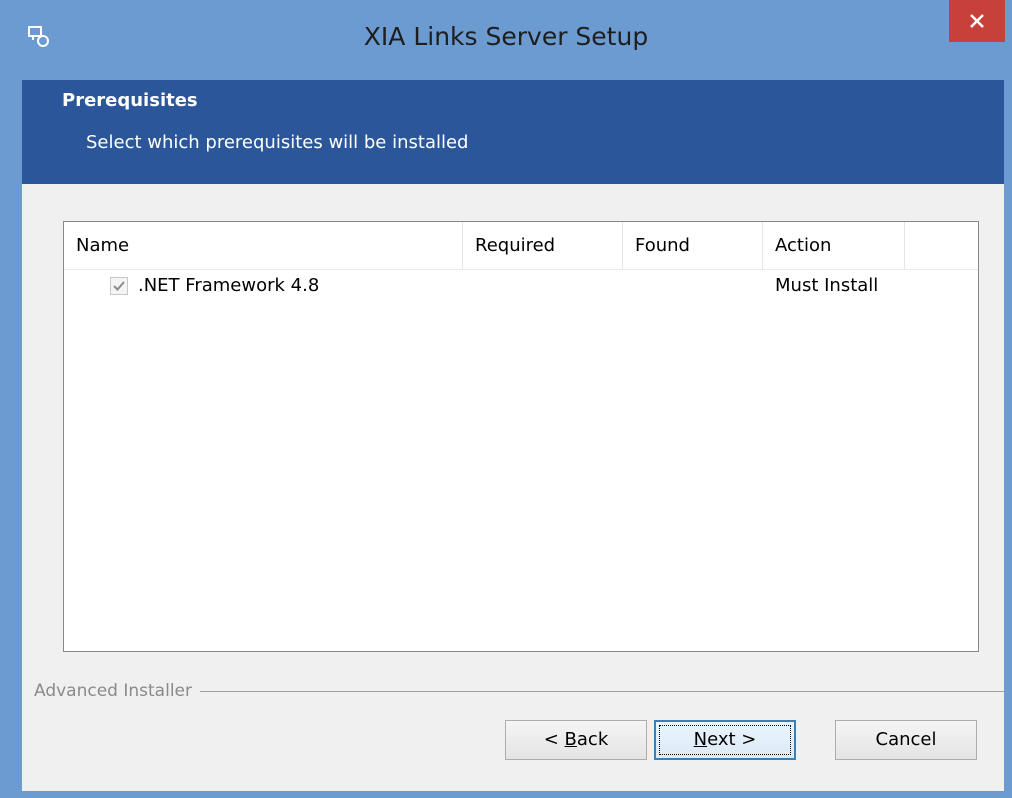 The image size is (1012, 798). I want to click on close-button, so click(977, 21).